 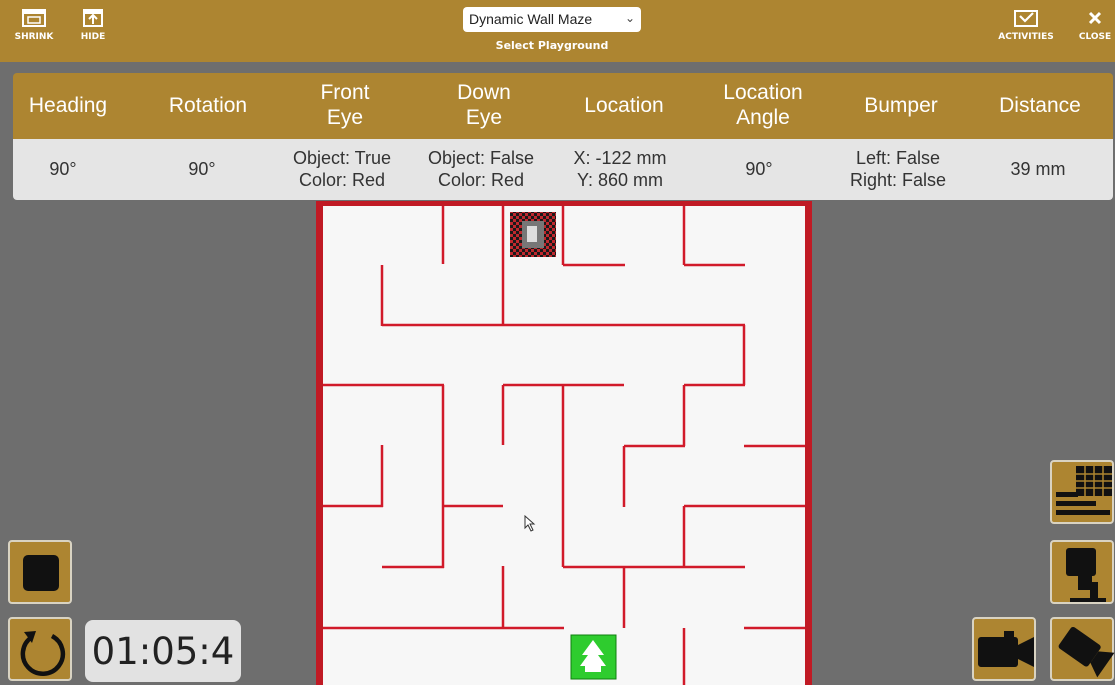 What do you see at coordinates (484, 105) in the screenshot?
I see `header-down-eye: Down Eye` at bounding box center [484, 105].